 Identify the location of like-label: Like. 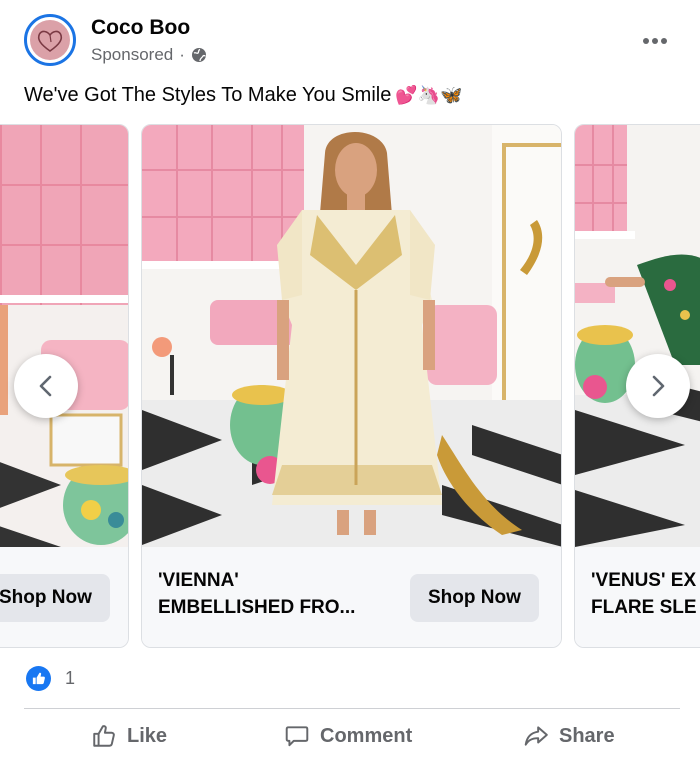
(147, 735).